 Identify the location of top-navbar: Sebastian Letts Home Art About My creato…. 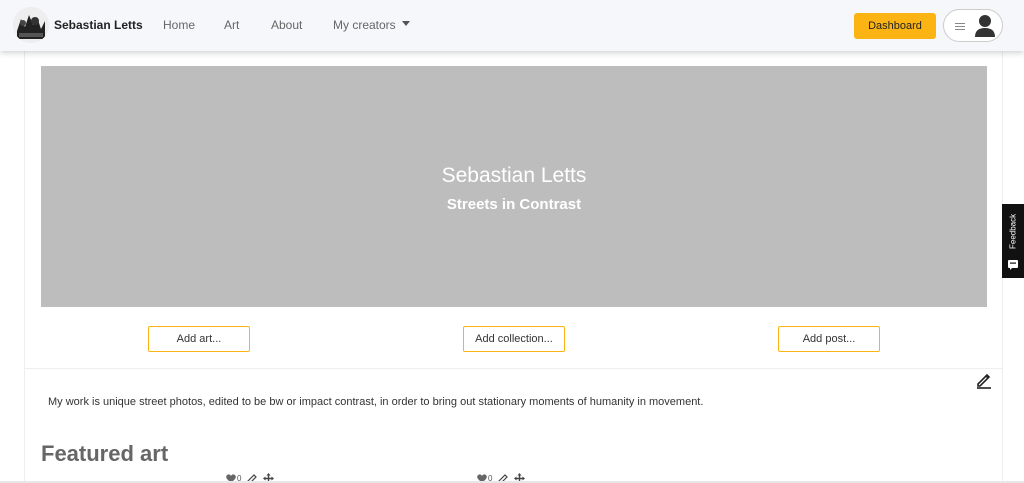
(512, 25).